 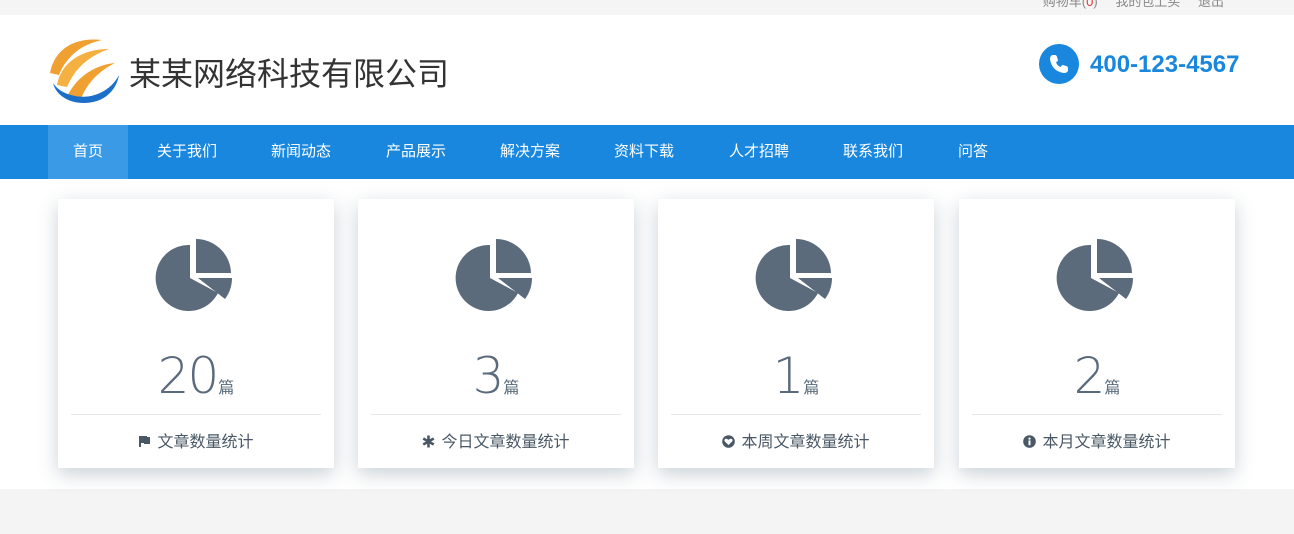 What do you see at coordinates (644, 152) in the screenshot?
I see `nav-item-downloads: 资料下载` at bounding box center [644, 152].